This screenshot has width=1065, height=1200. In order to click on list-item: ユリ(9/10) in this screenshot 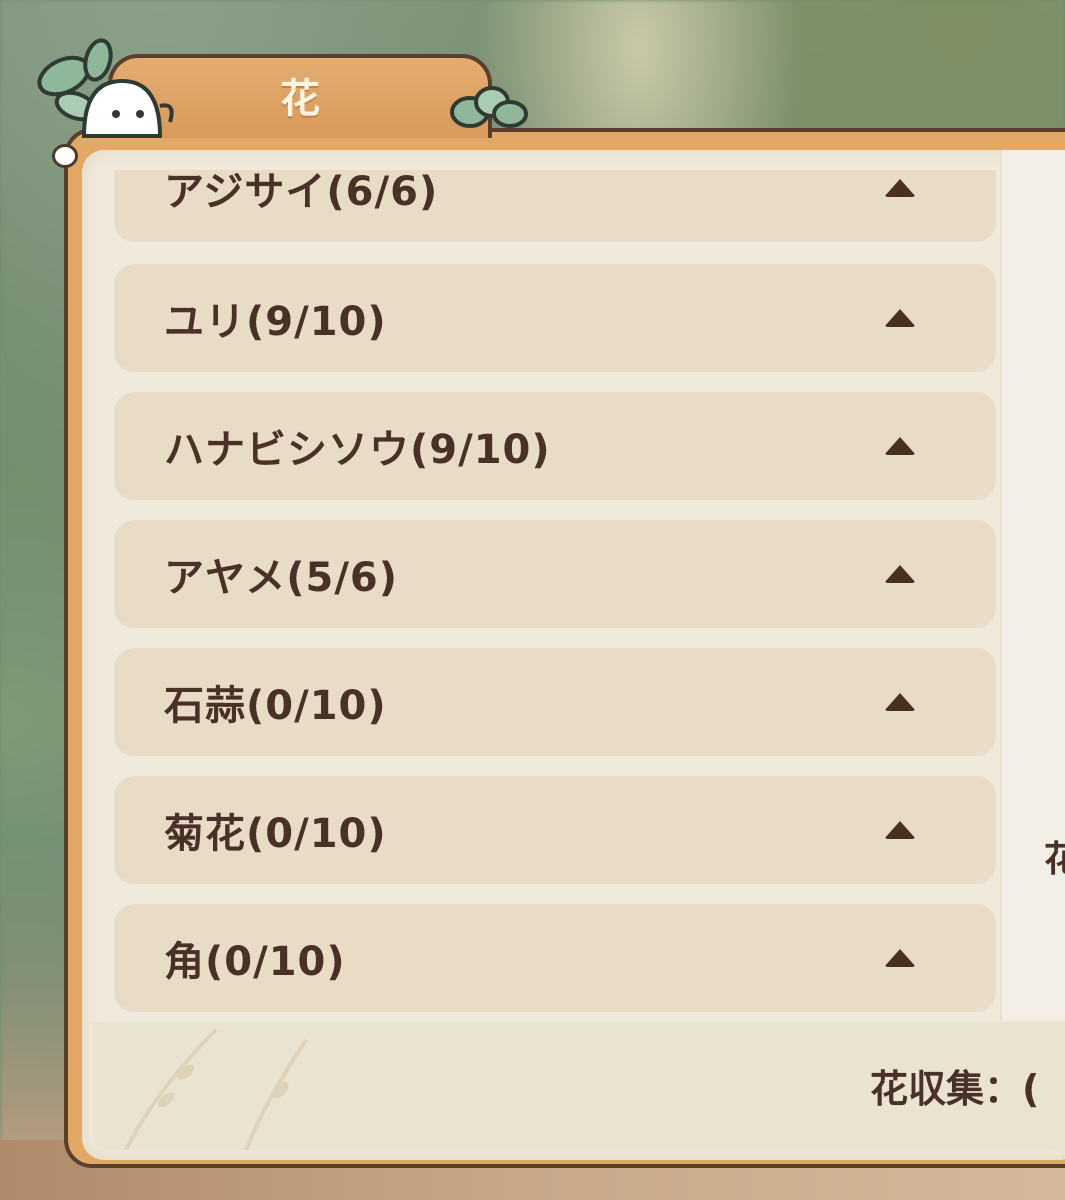, I will do `click(555, 318)`.